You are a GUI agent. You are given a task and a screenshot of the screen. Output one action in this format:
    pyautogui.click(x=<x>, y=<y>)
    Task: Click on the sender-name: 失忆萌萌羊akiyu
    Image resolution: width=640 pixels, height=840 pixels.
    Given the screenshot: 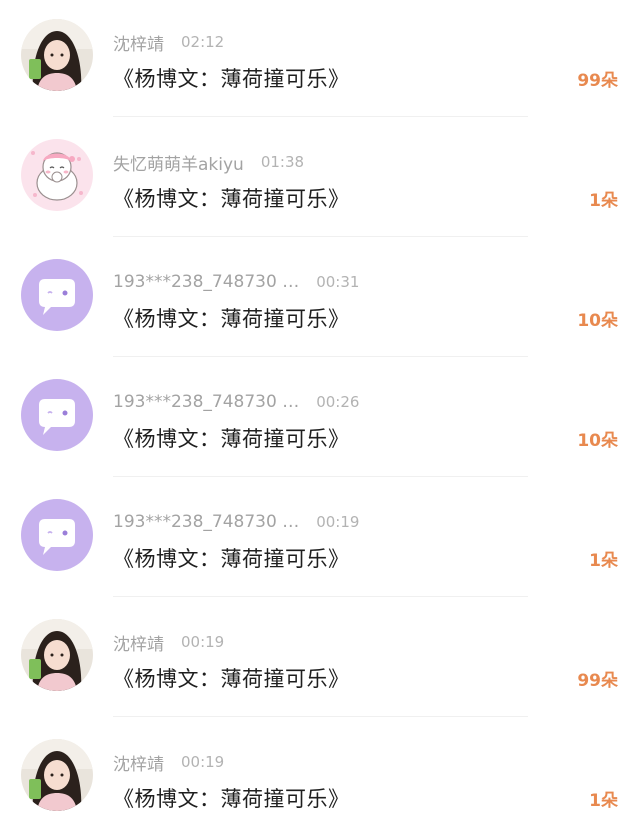 What is the action you would take?
    pyautogui.click(x=178, y=162)
    